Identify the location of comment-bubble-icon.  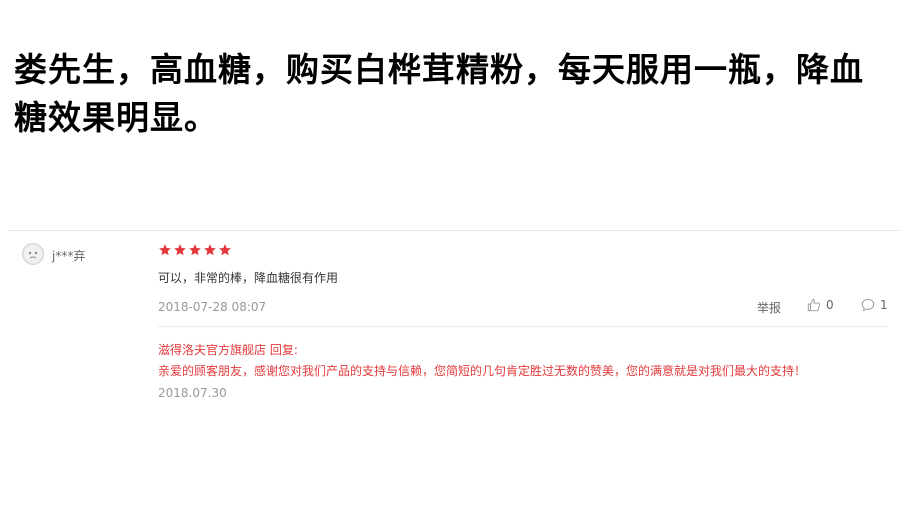
(868, 305).